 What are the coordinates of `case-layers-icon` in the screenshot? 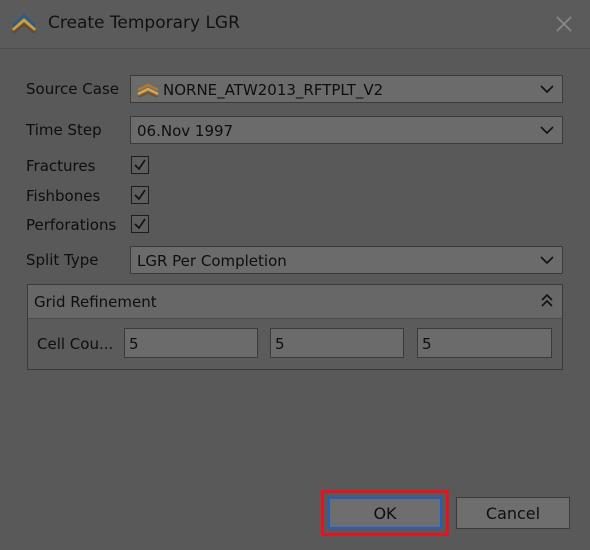 It's located at (148, 90).